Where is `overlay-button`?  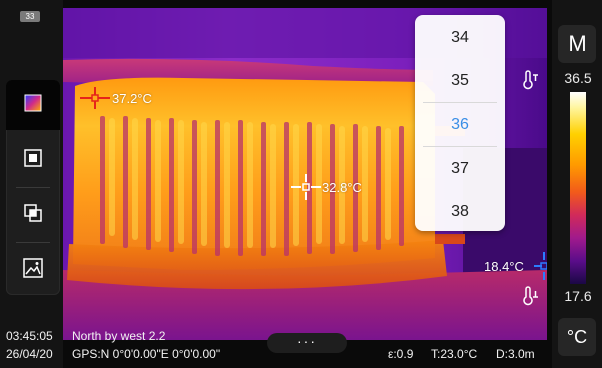
overlay-button is located at coordinates (33, 215).